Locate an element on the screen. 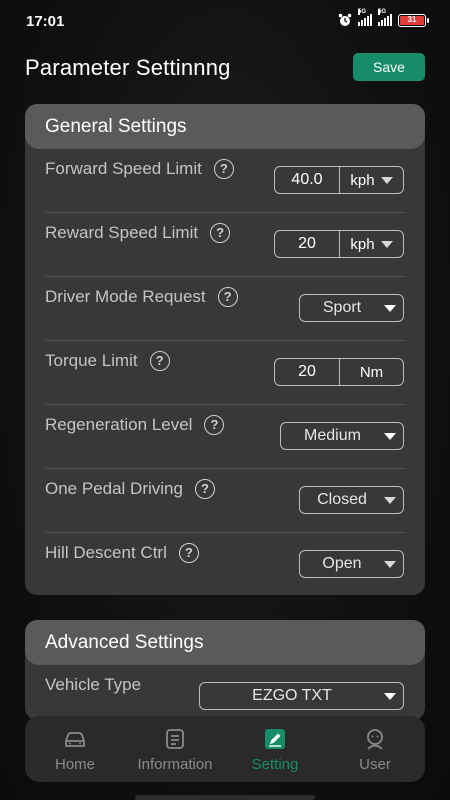  general-settings-header: General Settings is located at coordinates (225, 126).